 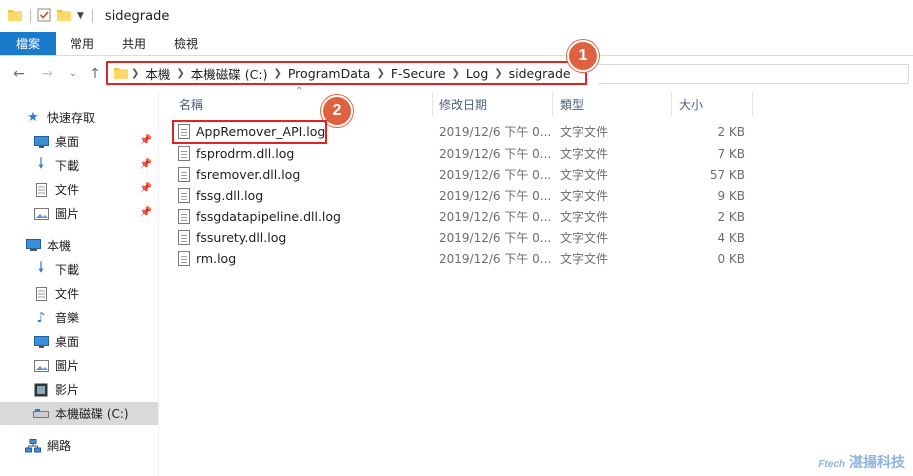 I want to click on file-row: rm.log 2019/12/6 下午 0... 文字文件 0 KB, so click(x=465, y=258).